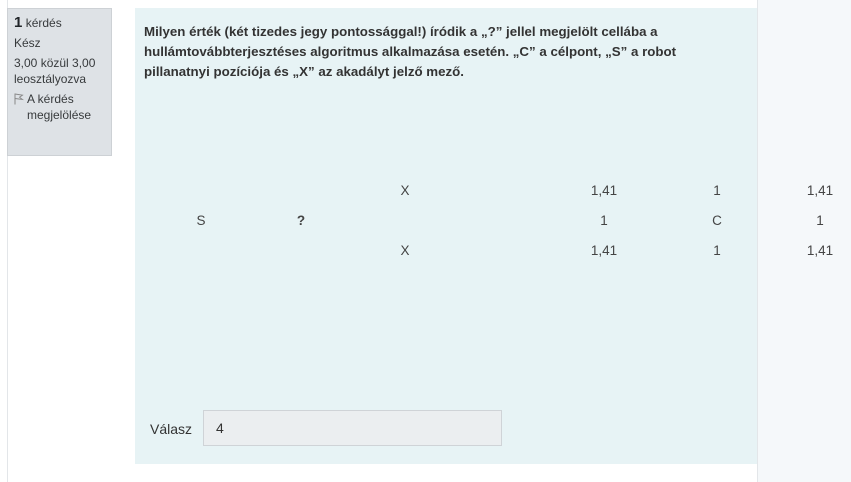  I want to click on right-divider, so click(757, 241).